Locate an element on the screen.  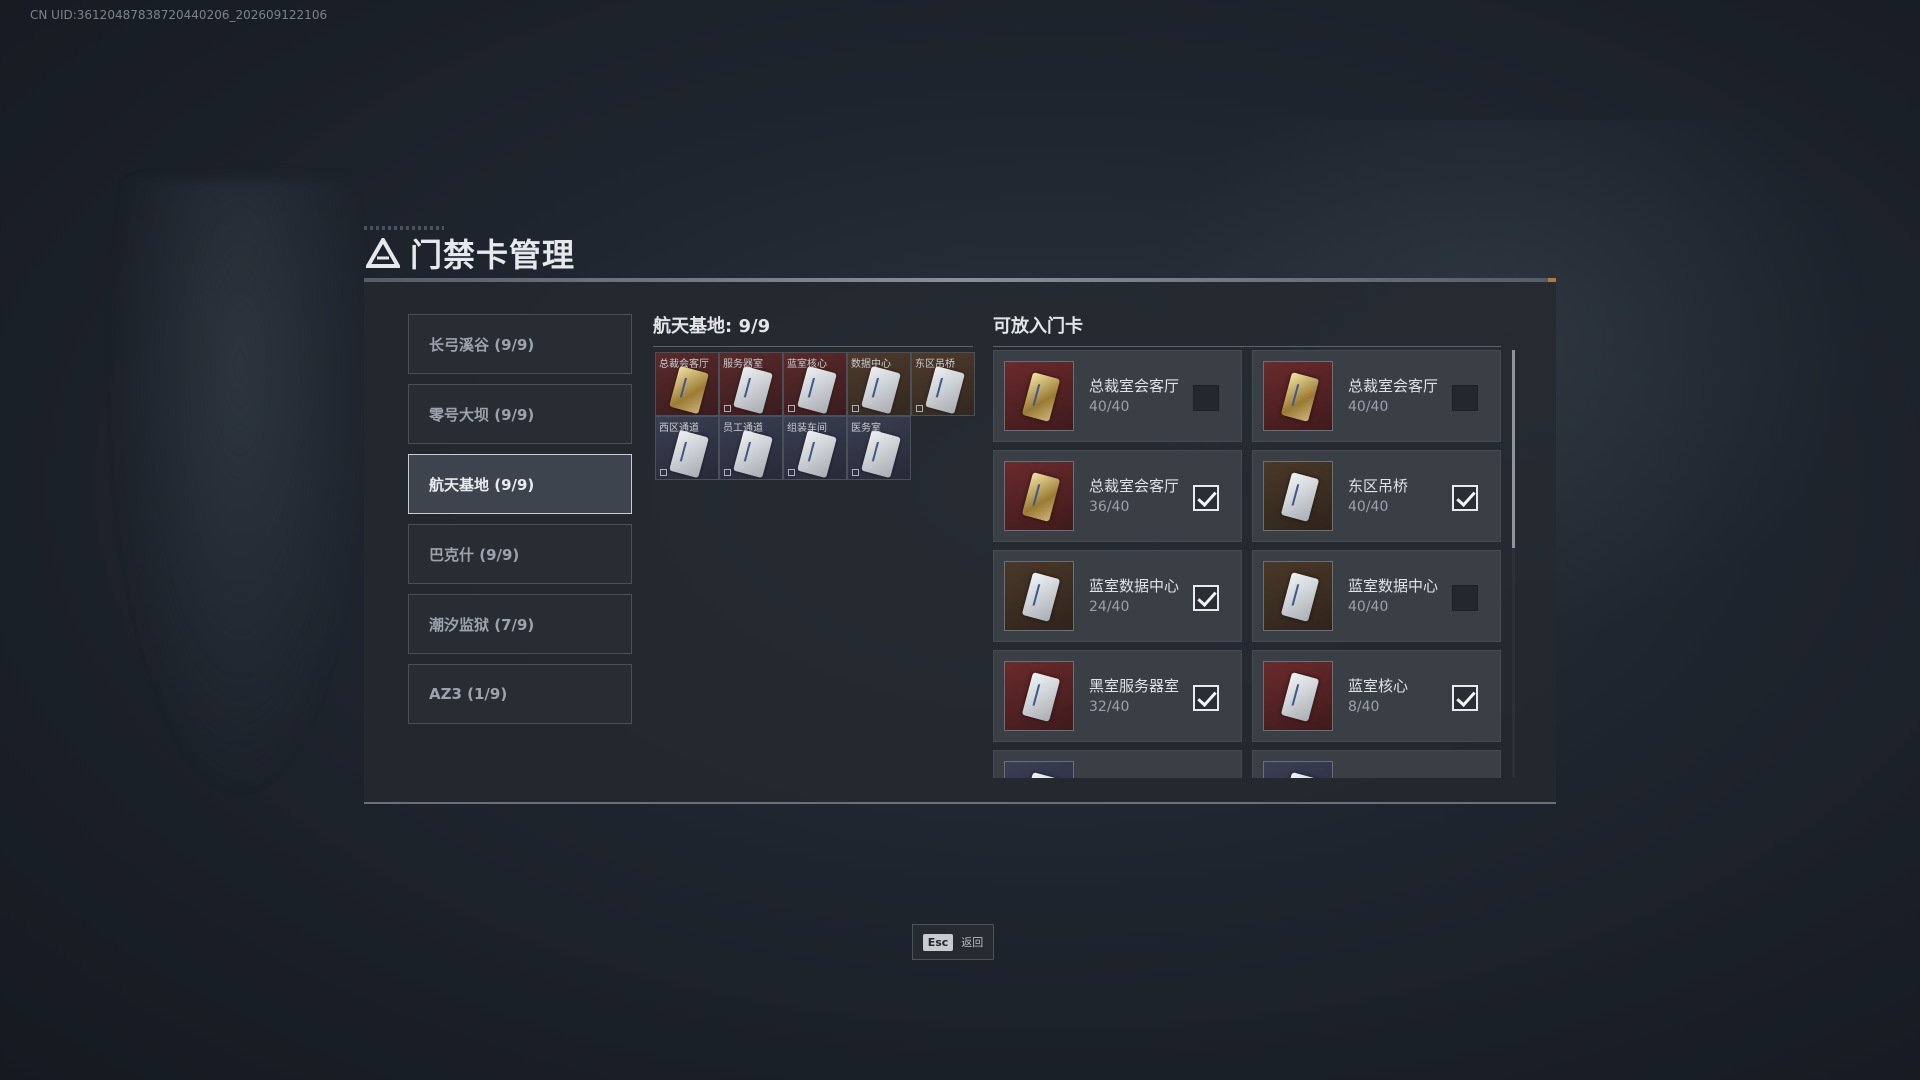
nav-item-chaoxi: 潮汐监狱 (7/9) is located at coordinates (520, 624).